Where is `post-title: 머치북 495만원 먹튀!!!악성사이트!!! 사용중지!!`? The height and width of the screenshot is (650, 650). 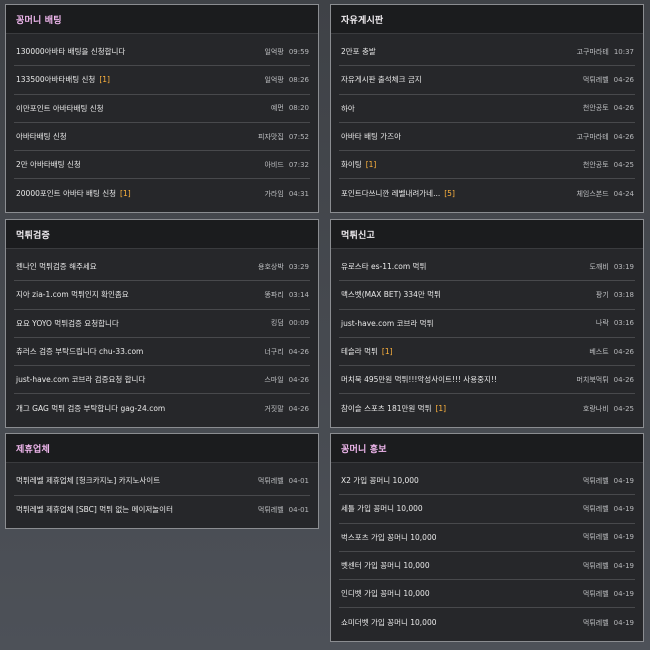 post-title: 머치북 495만원 먹튀!!!악성사이트!!! 사용중지!! is located at coordinates (419, 379).